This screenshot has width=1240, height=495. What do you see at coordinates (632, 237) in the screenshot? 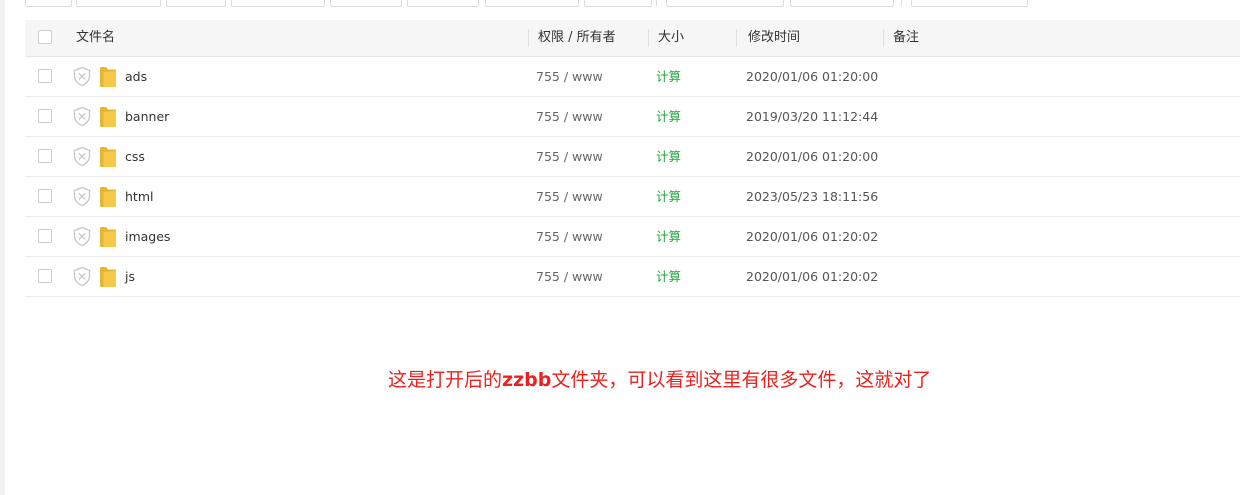
I see `table-row: images 755 / www 计算 2020/01/06 01:20:02` at bounding box center [632, 237].